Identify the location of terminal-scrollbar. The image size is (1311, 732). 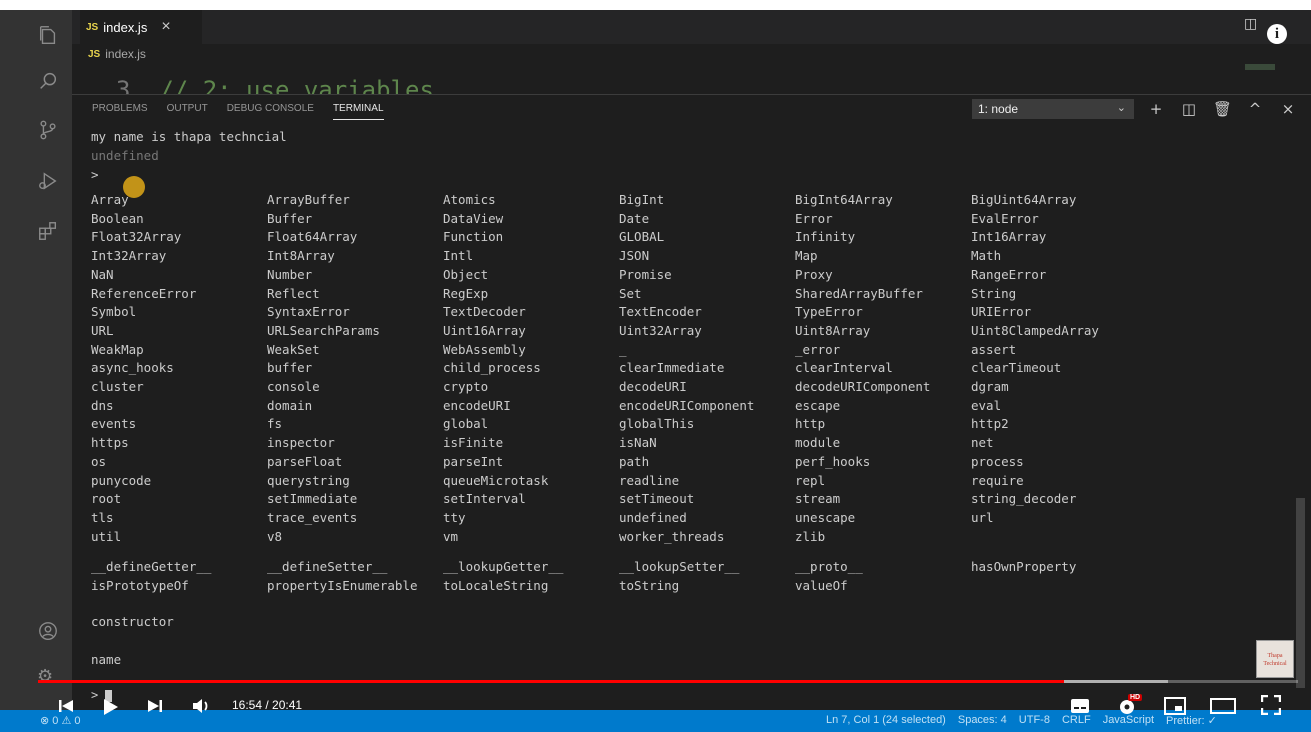
(1300, 593).